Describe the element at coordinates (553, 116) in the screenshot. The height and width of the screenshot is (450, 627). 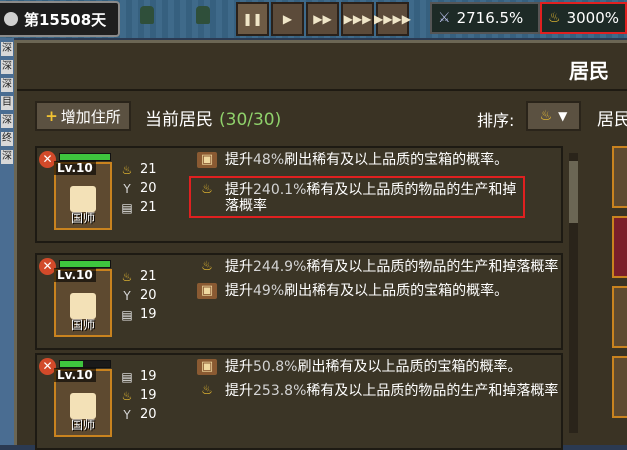
I see `sort-dropdown: ♨ ▼` at that location.